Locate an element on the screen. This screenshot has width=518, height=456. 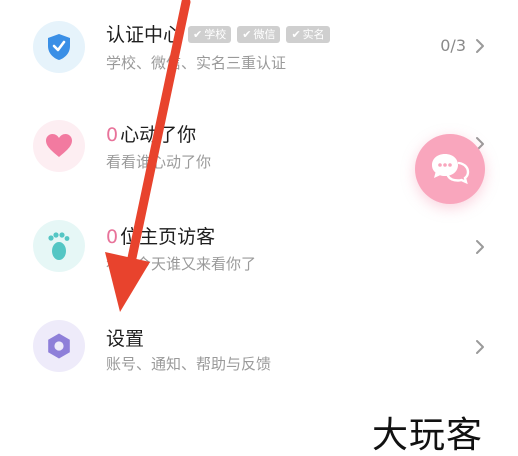
liked-me-count: 0 is located at coordinates (112, 135).